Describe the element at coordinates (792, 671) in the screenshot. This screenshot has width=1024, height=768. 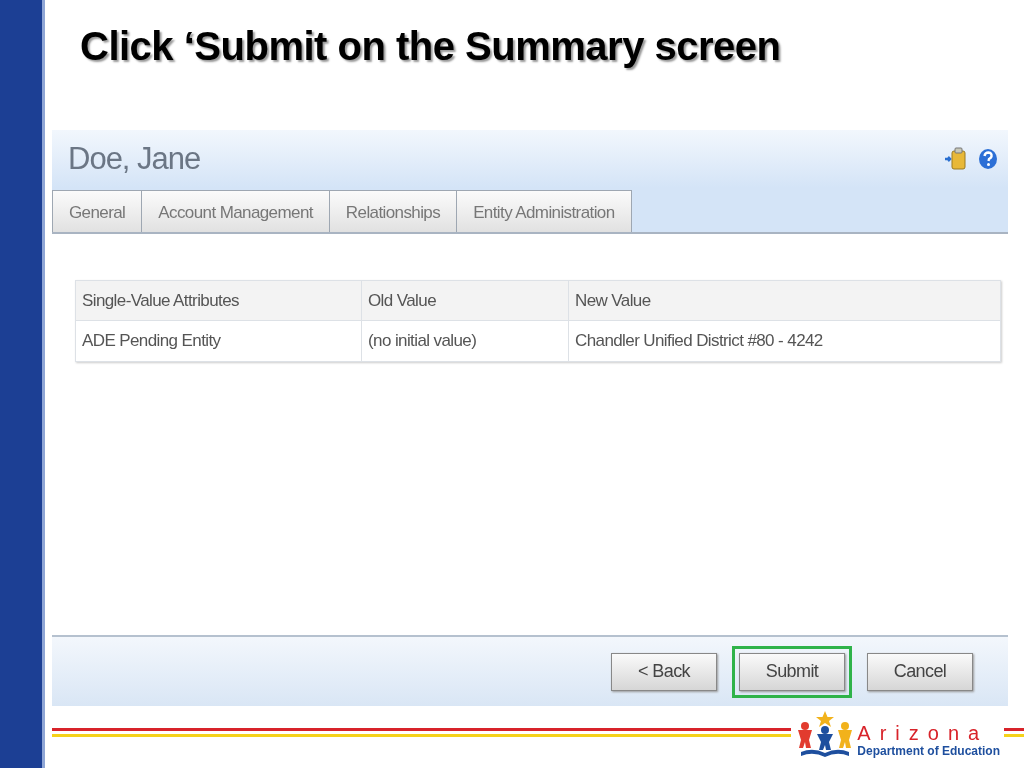
I see `button: Submit` at that location.